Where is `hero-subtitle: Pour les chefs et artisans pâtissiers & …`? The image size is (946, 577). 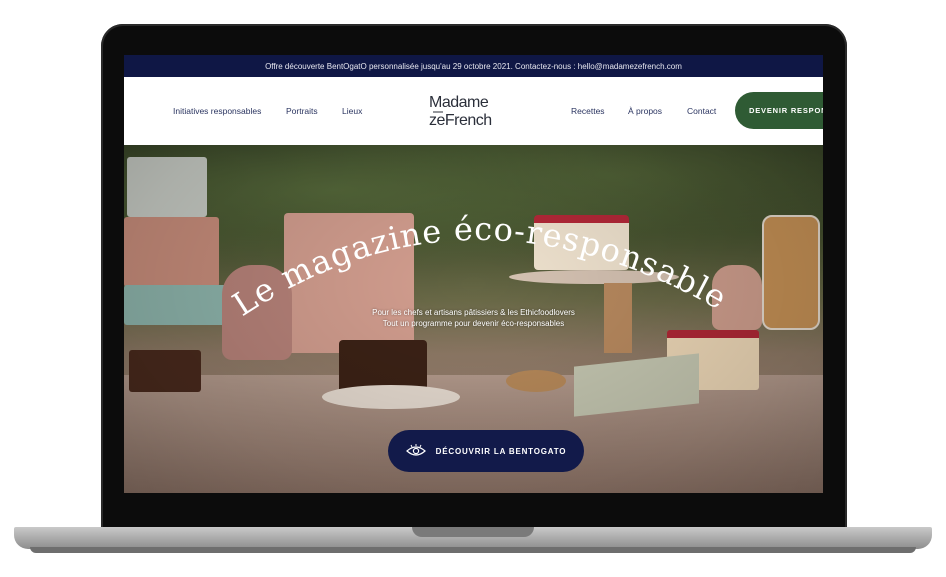
hero-subtitle: Pour les chefs et artisans pâtissiers & … is located at coordinates (473, 318).